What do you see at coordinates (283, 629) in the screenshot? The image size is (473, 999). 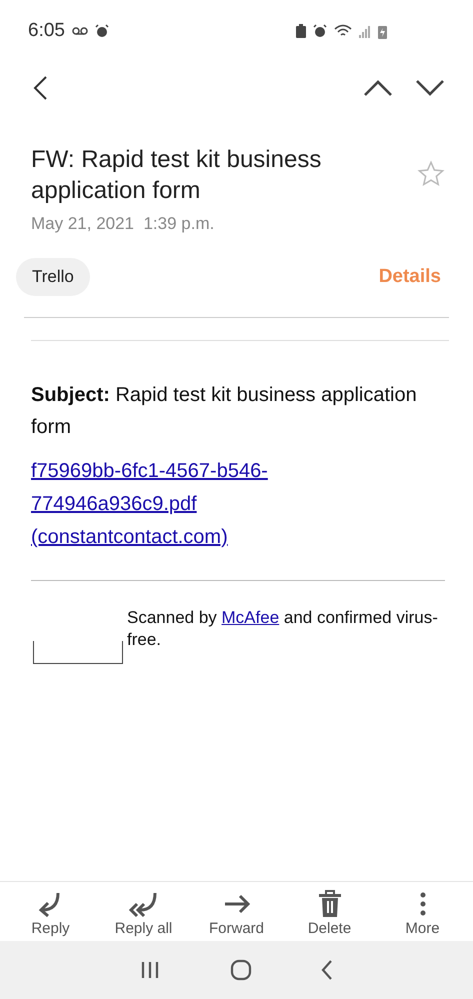 I see `scan-notice: Scanned by McAfee and confirmed virus-free.` at bounding box center [283, 629].